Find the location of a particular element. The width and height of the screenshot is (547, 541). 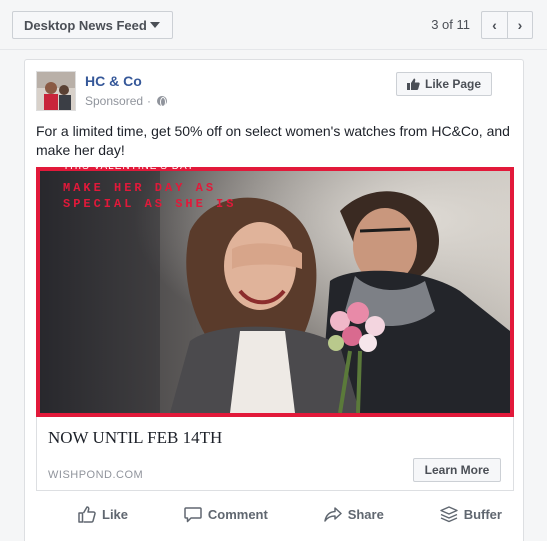

comment-icon is located at coordinates (193, 514).